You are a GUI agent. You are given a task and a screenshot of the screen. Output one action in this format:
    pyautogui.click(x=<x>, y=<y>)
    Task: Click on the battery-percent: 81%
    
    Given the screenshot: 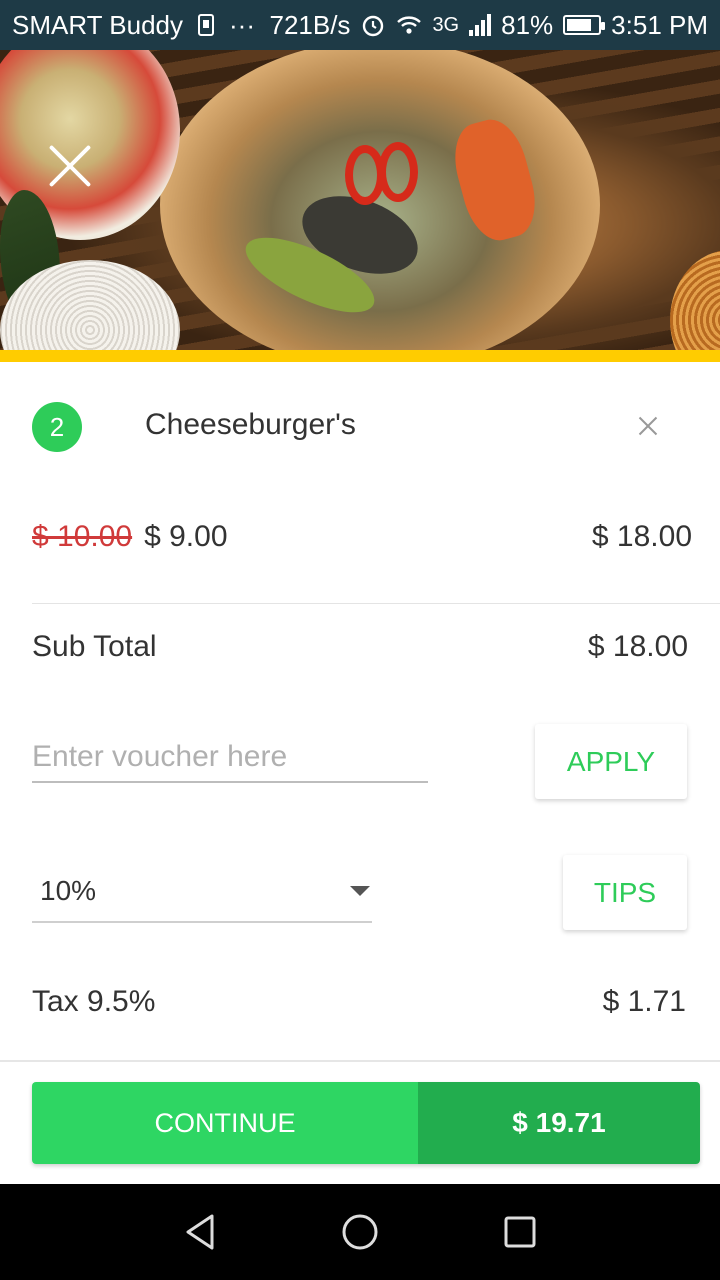 What is the action you would take?
    pyautogui.click(x=527, y=24)
    